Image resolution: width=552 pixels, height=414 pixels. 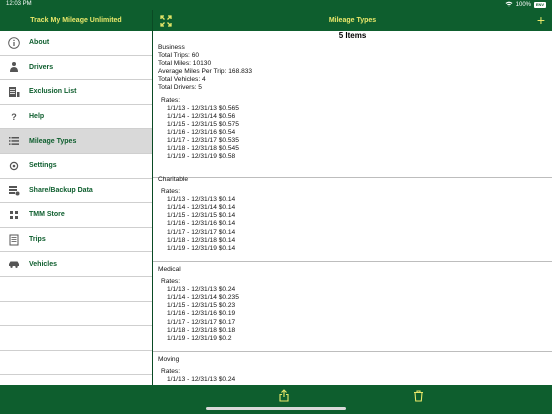 I want to click on rate-line: 1/1/14 - 12/31/14 $0.56, so click(x=201, y=116).